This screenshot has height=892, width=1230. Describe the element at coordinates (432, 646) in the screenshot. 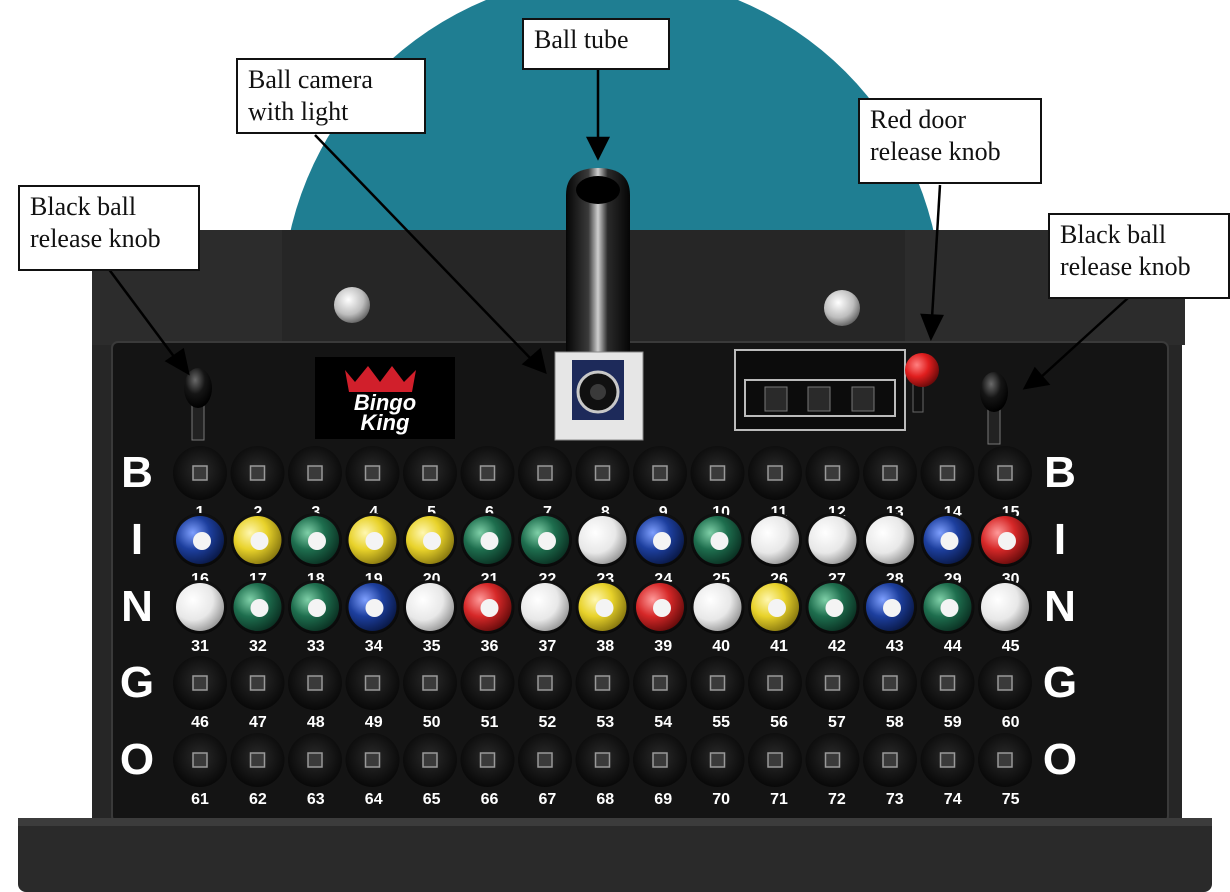

I see `ball-number-label: 35` at that location.